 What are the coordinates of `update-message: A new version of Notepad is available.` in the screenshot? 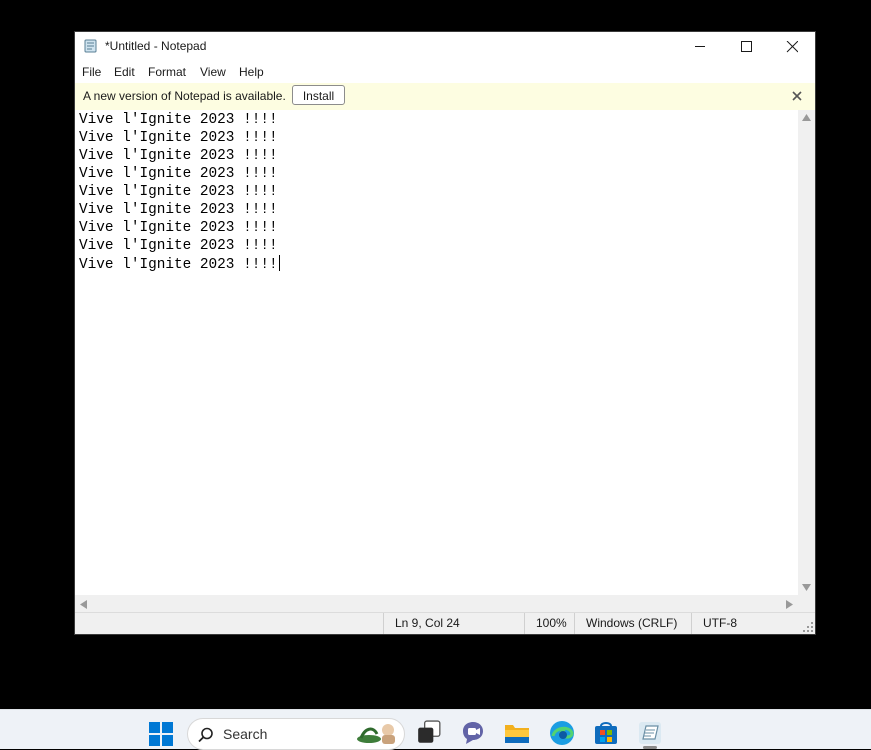 It's located at (184, 96).